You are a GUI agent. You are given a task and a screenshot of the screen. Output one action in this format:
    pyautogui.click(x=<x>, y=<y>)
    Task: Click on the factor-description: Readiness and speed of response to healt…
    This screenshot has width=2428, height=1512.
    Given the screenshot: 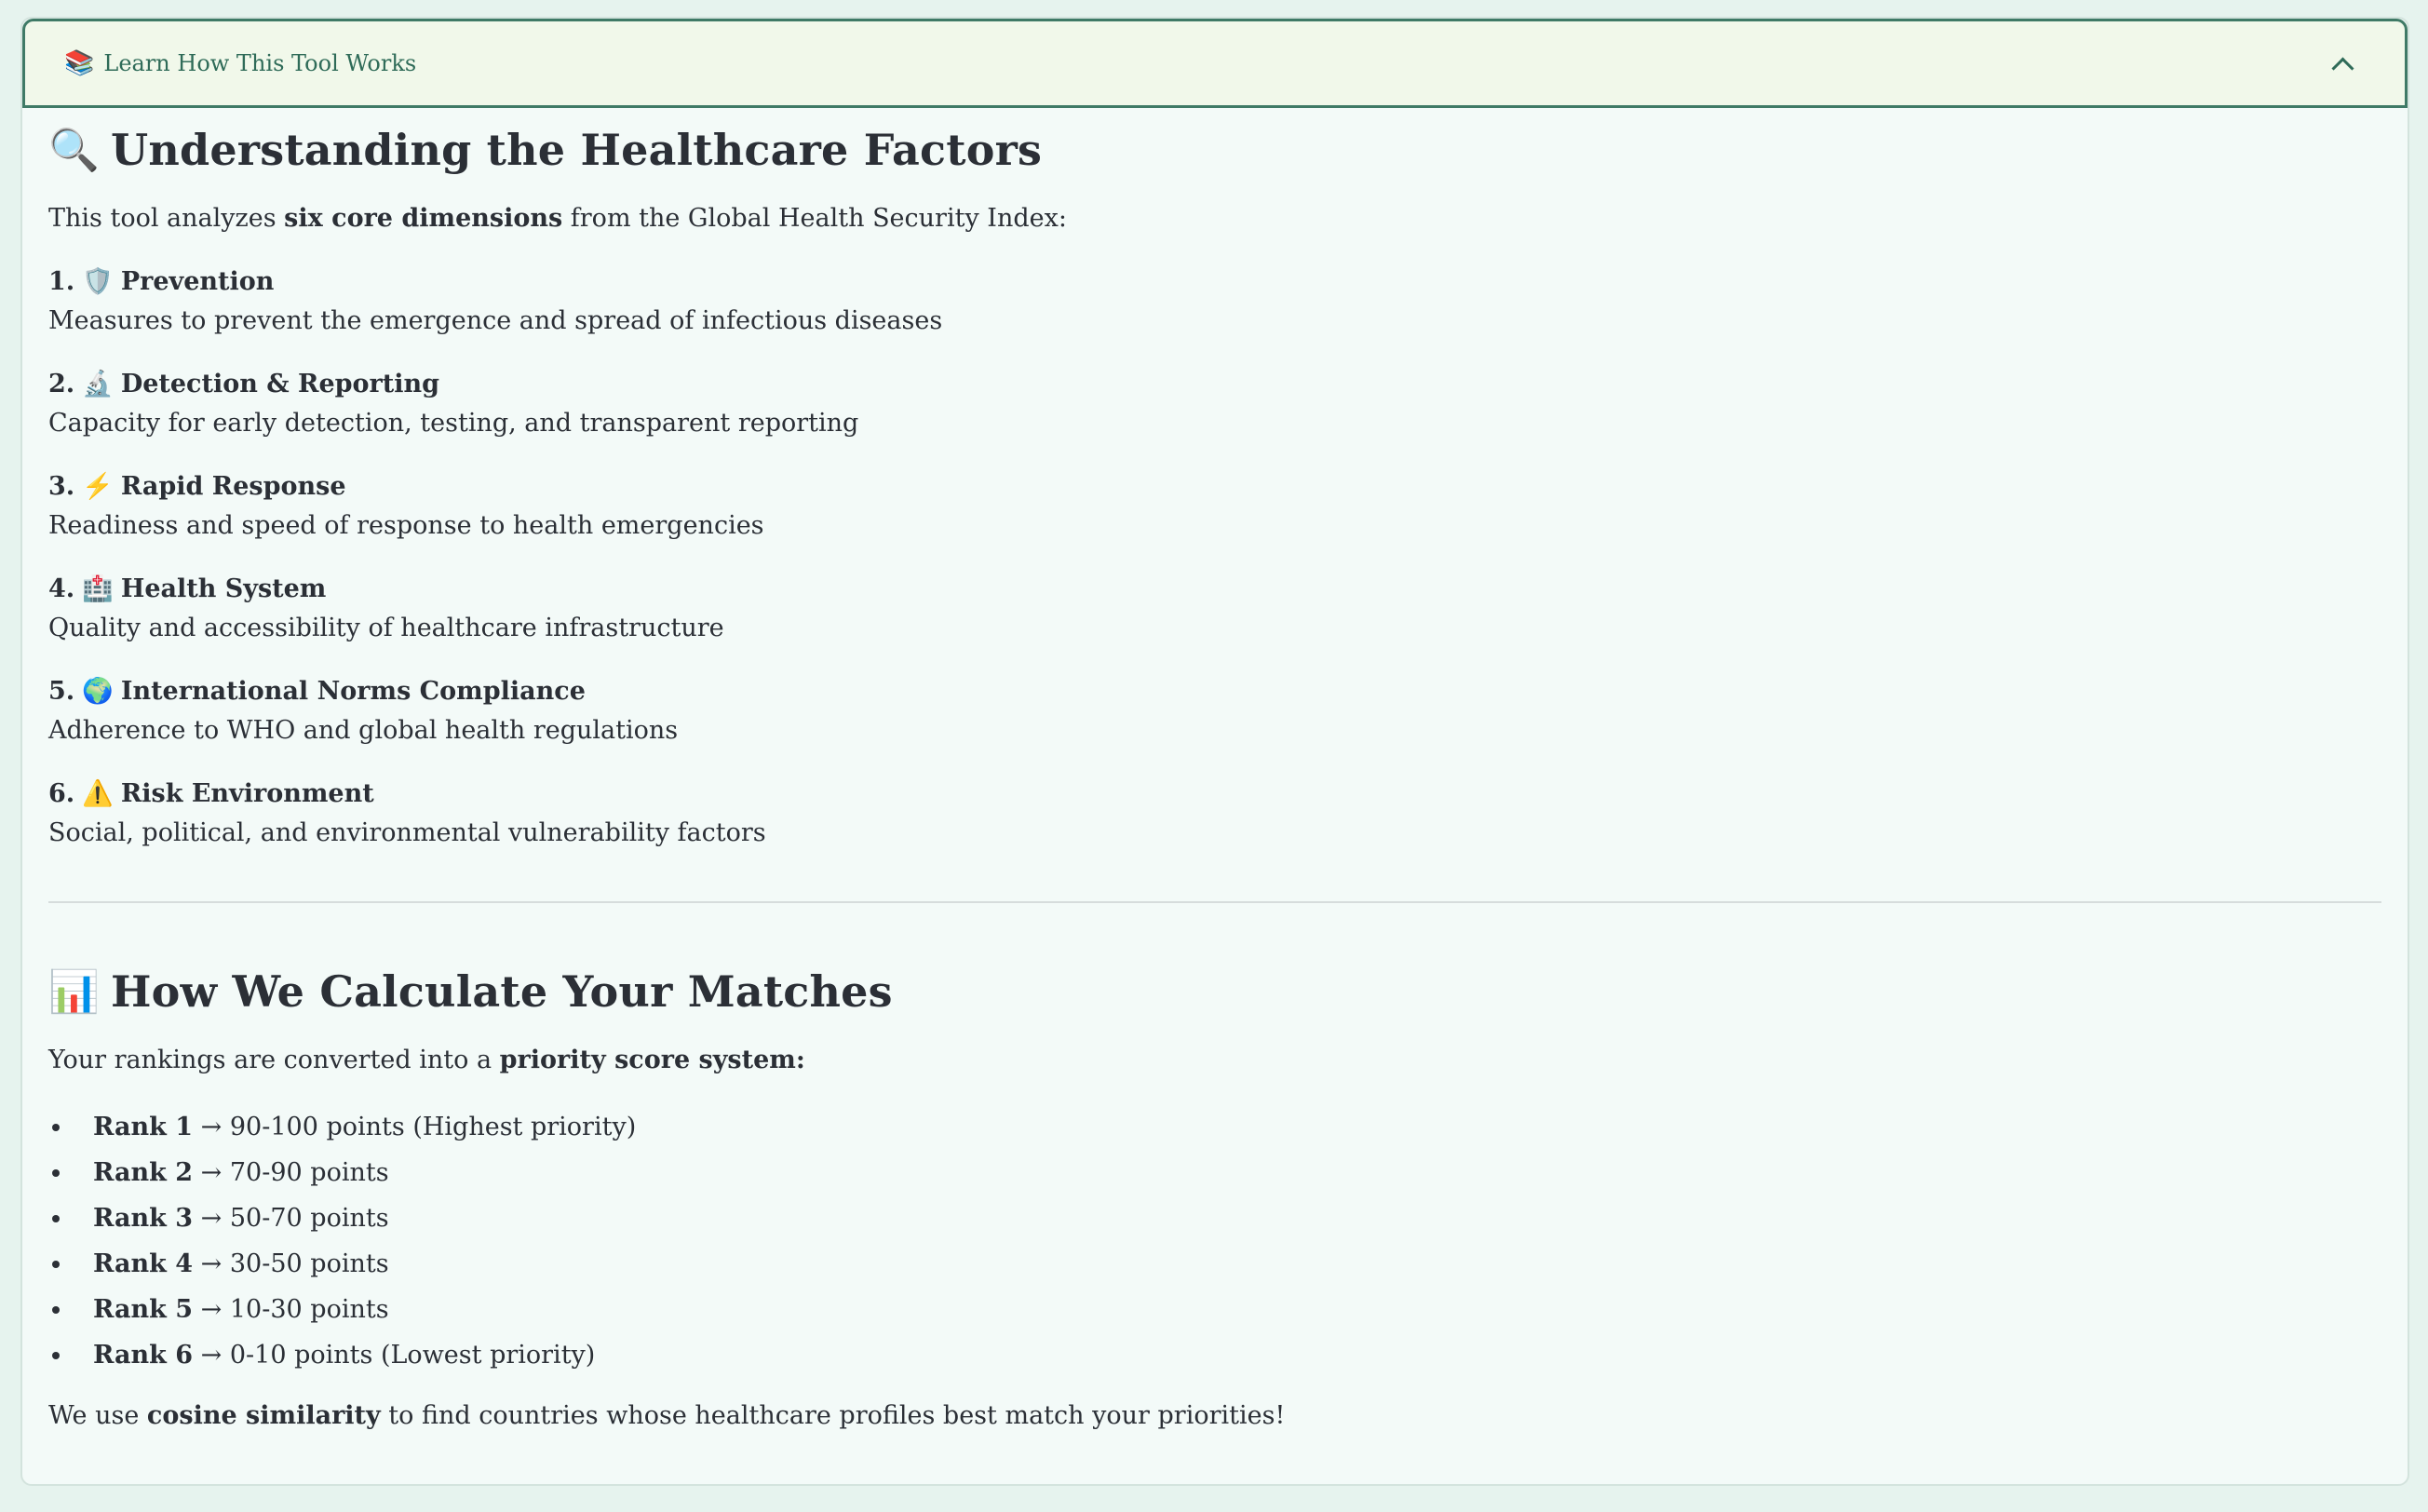 What is the action you would take?
    pyautogui.click(x=406, y=525)
    